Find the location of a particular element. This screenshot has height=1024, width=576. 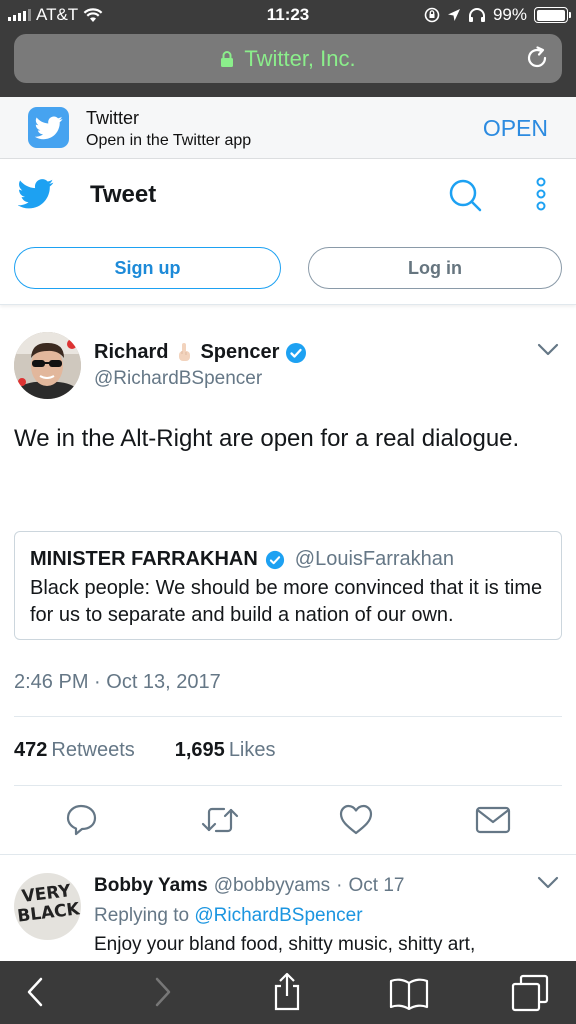

retweets-stat: 472 Retweets is located at coordinates (74, 750).